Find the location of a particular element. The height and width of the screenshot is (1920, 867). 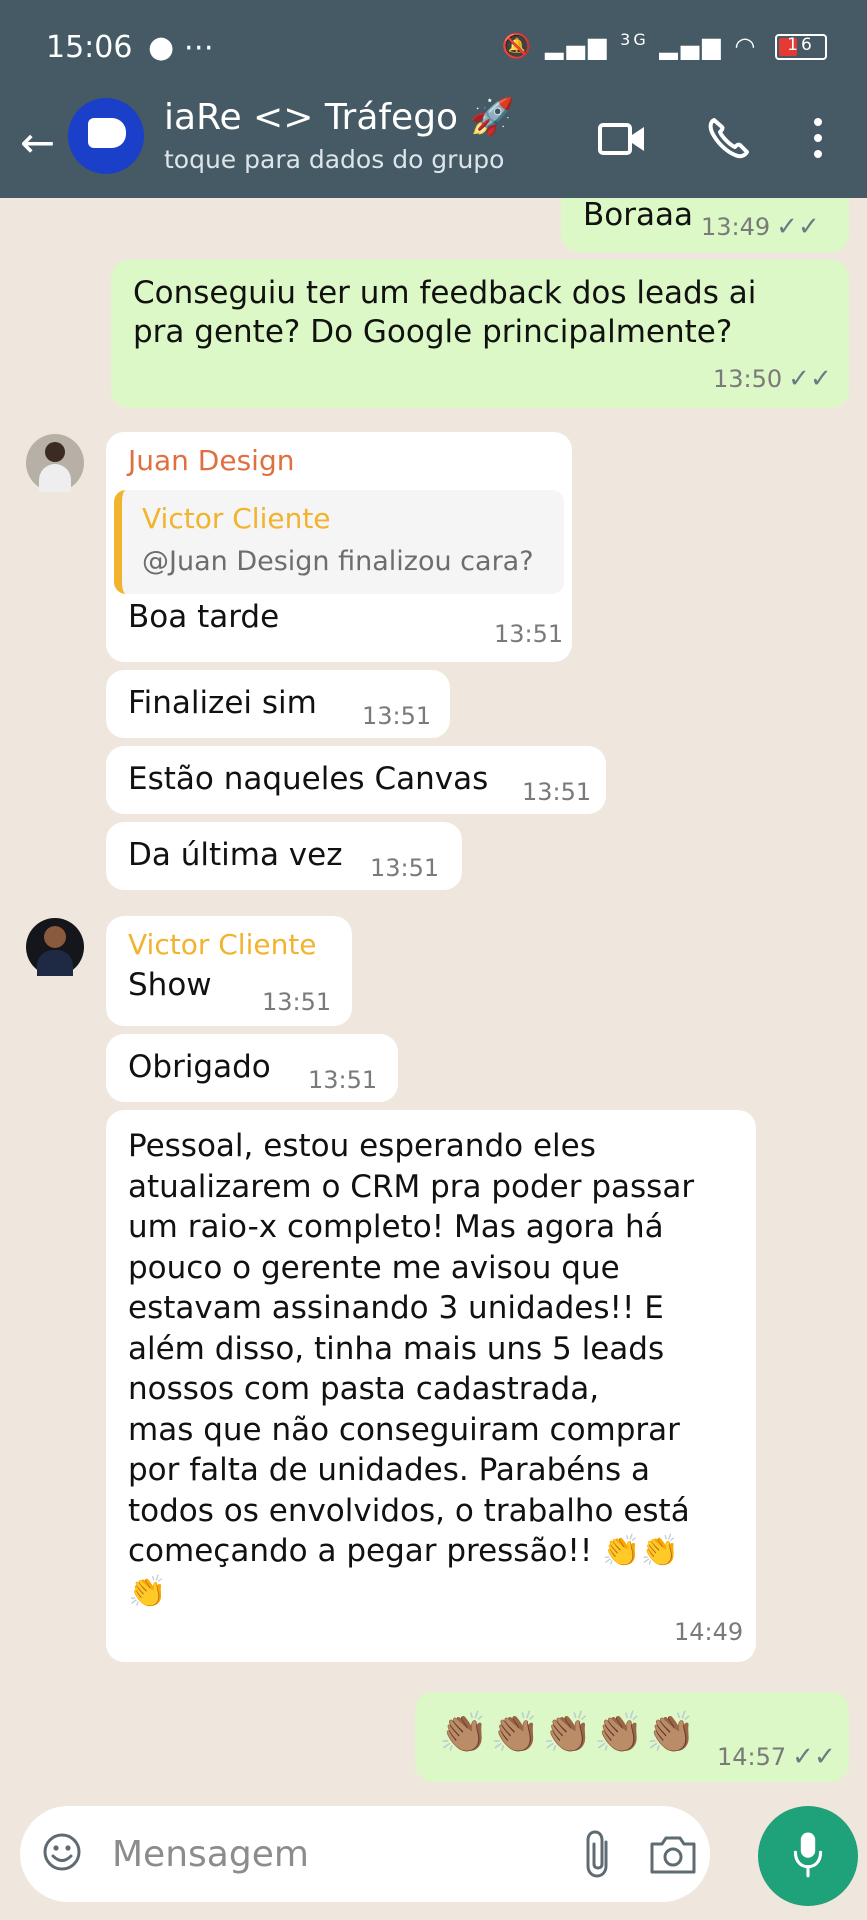

battery-icon: 16 is located at coordinates (801, 47).